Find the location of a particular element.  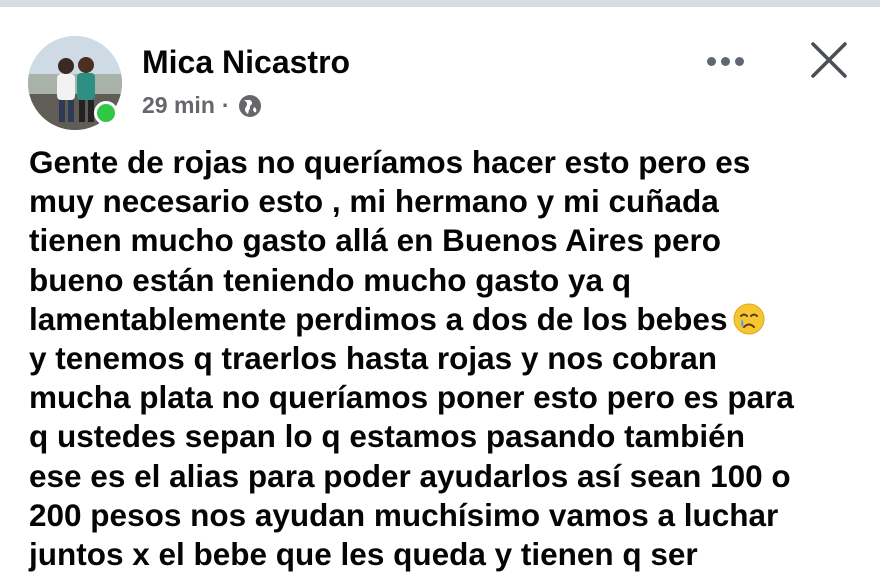

author-name: Mica Nicastro is located at coordinates (246, 62).